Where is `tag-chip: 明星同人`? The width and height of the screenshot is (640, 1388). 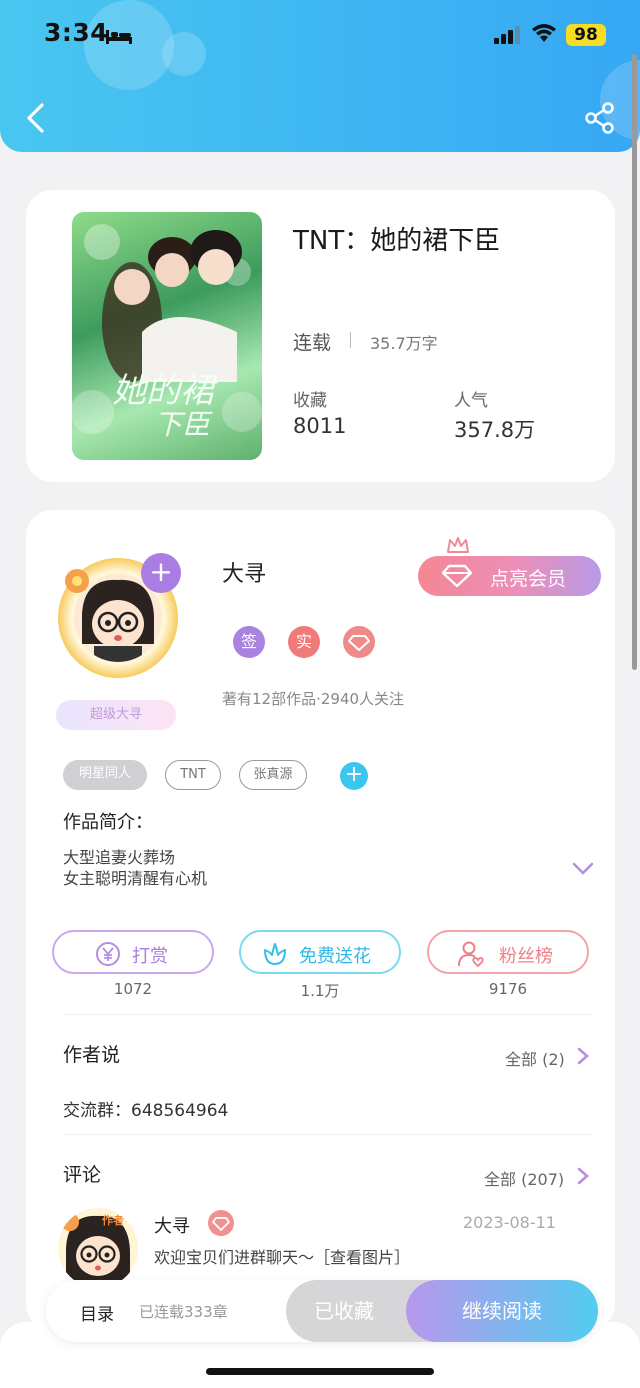 tag-chip: 明星同人 is located at coordinates (105, 775).